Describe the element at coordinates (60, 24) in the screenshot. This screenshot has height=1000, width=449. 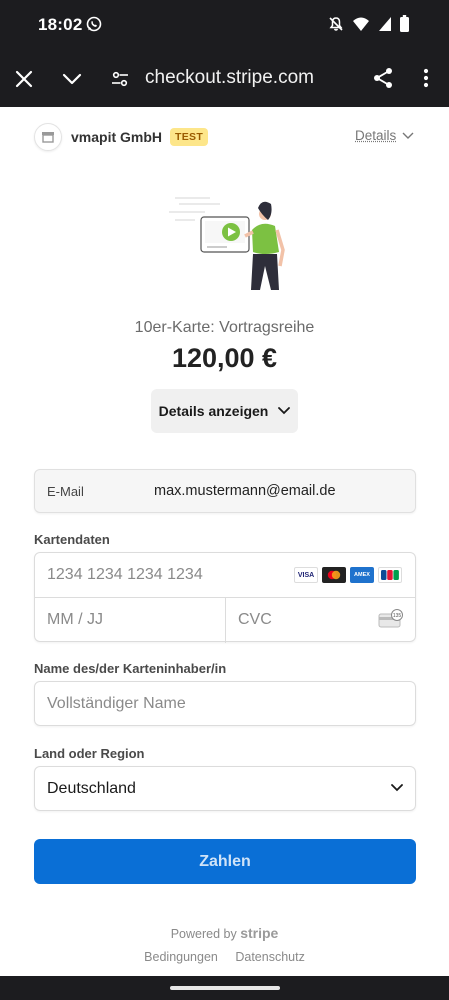
I see `status-time: 18:02` at that location.